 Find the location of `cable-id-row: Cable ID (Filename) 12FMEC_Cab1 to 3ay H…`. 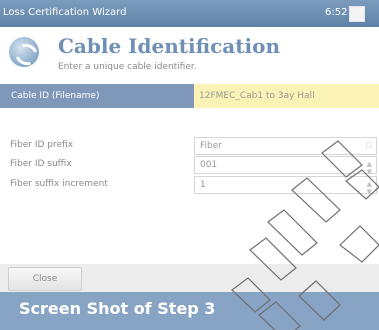

cable-id-row: Cable ID (Filename) 12FMEC_Cab1 to 3ay H… is located at coordinates (189, 96).